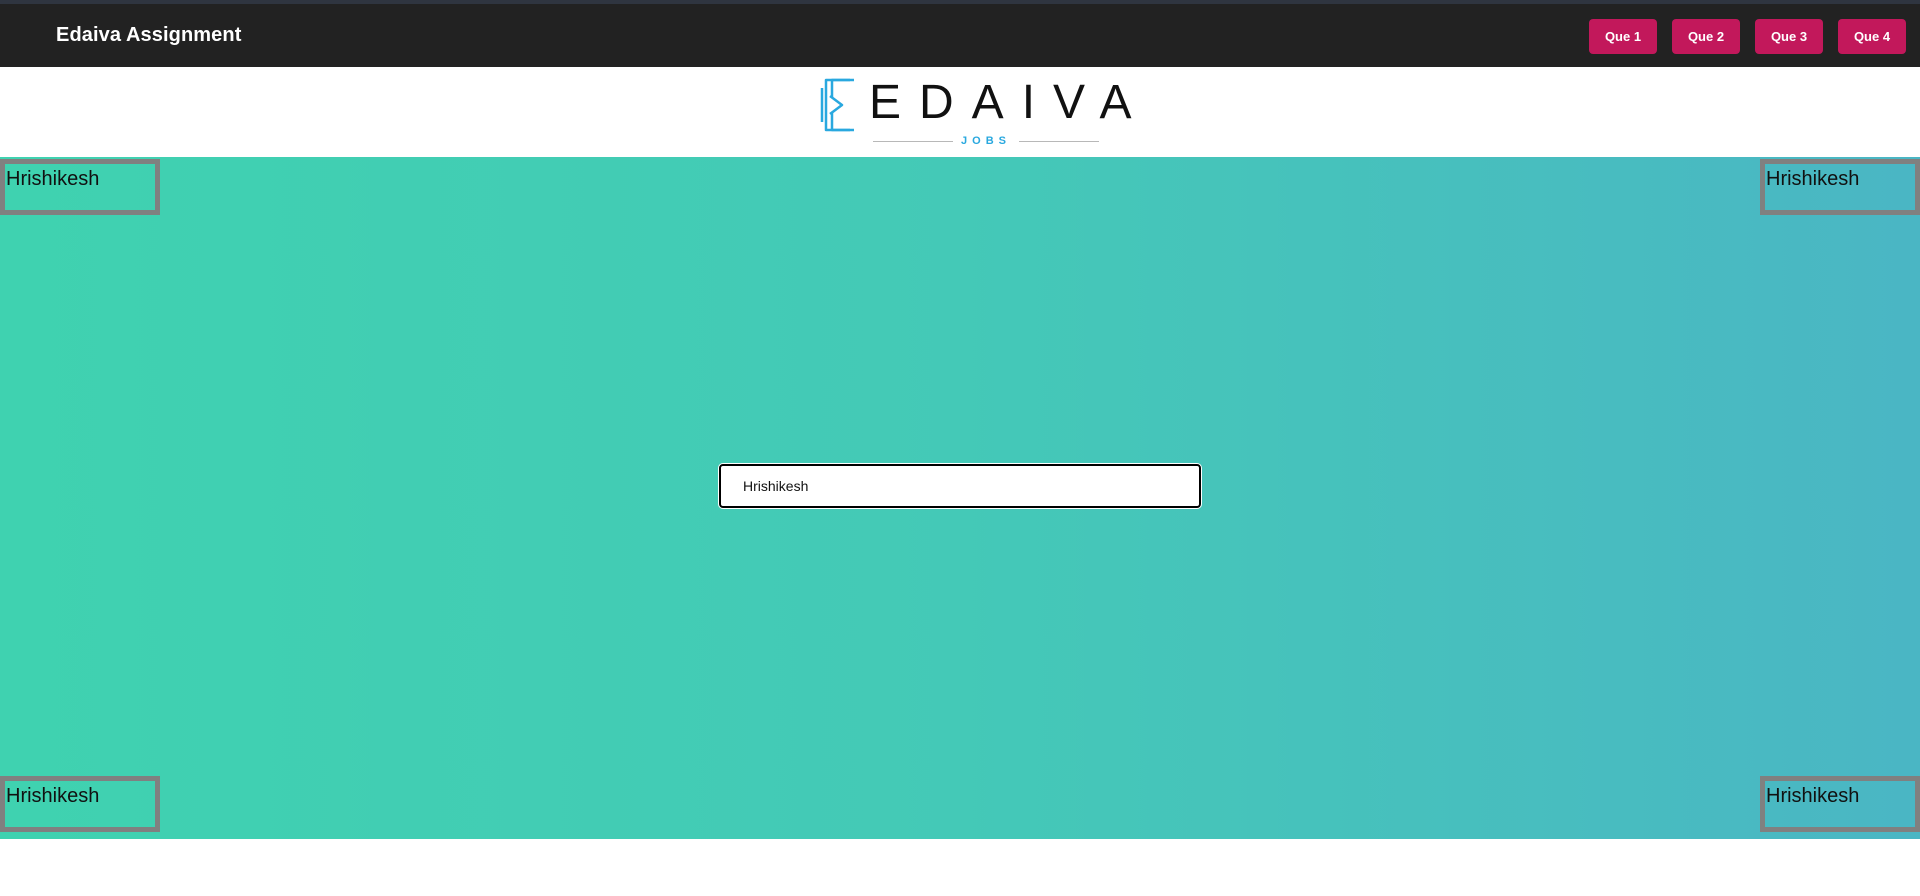  Describe the element at coordinates (1747, 36) in the screenshot. I see `question-nav: Que 1 Que 2 Que 3 Que 4` at that location.